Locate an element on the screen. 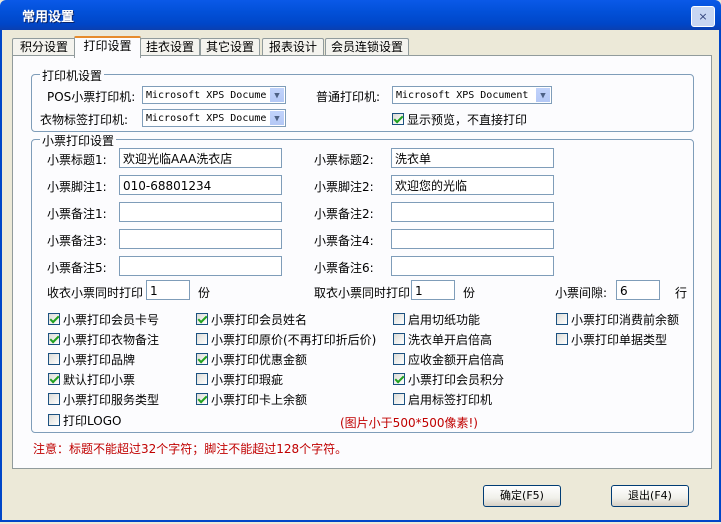  option-label-14: 小票打印服务类型 is located at coordinates (111, 400).